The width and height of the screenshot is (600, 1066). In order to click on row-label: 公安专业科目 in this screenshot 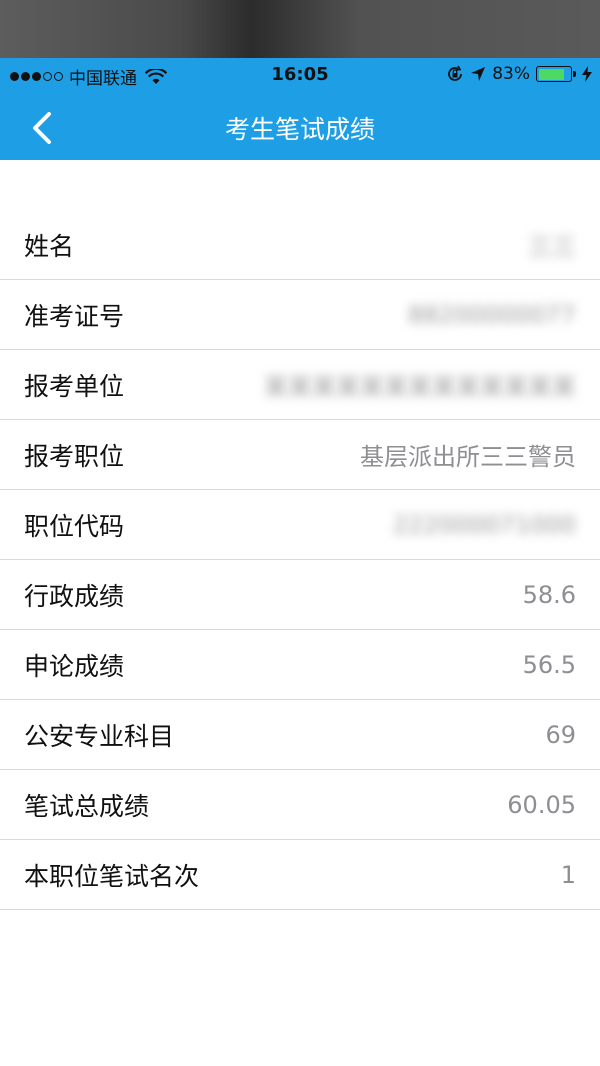, I will do `click(99, 736)`.